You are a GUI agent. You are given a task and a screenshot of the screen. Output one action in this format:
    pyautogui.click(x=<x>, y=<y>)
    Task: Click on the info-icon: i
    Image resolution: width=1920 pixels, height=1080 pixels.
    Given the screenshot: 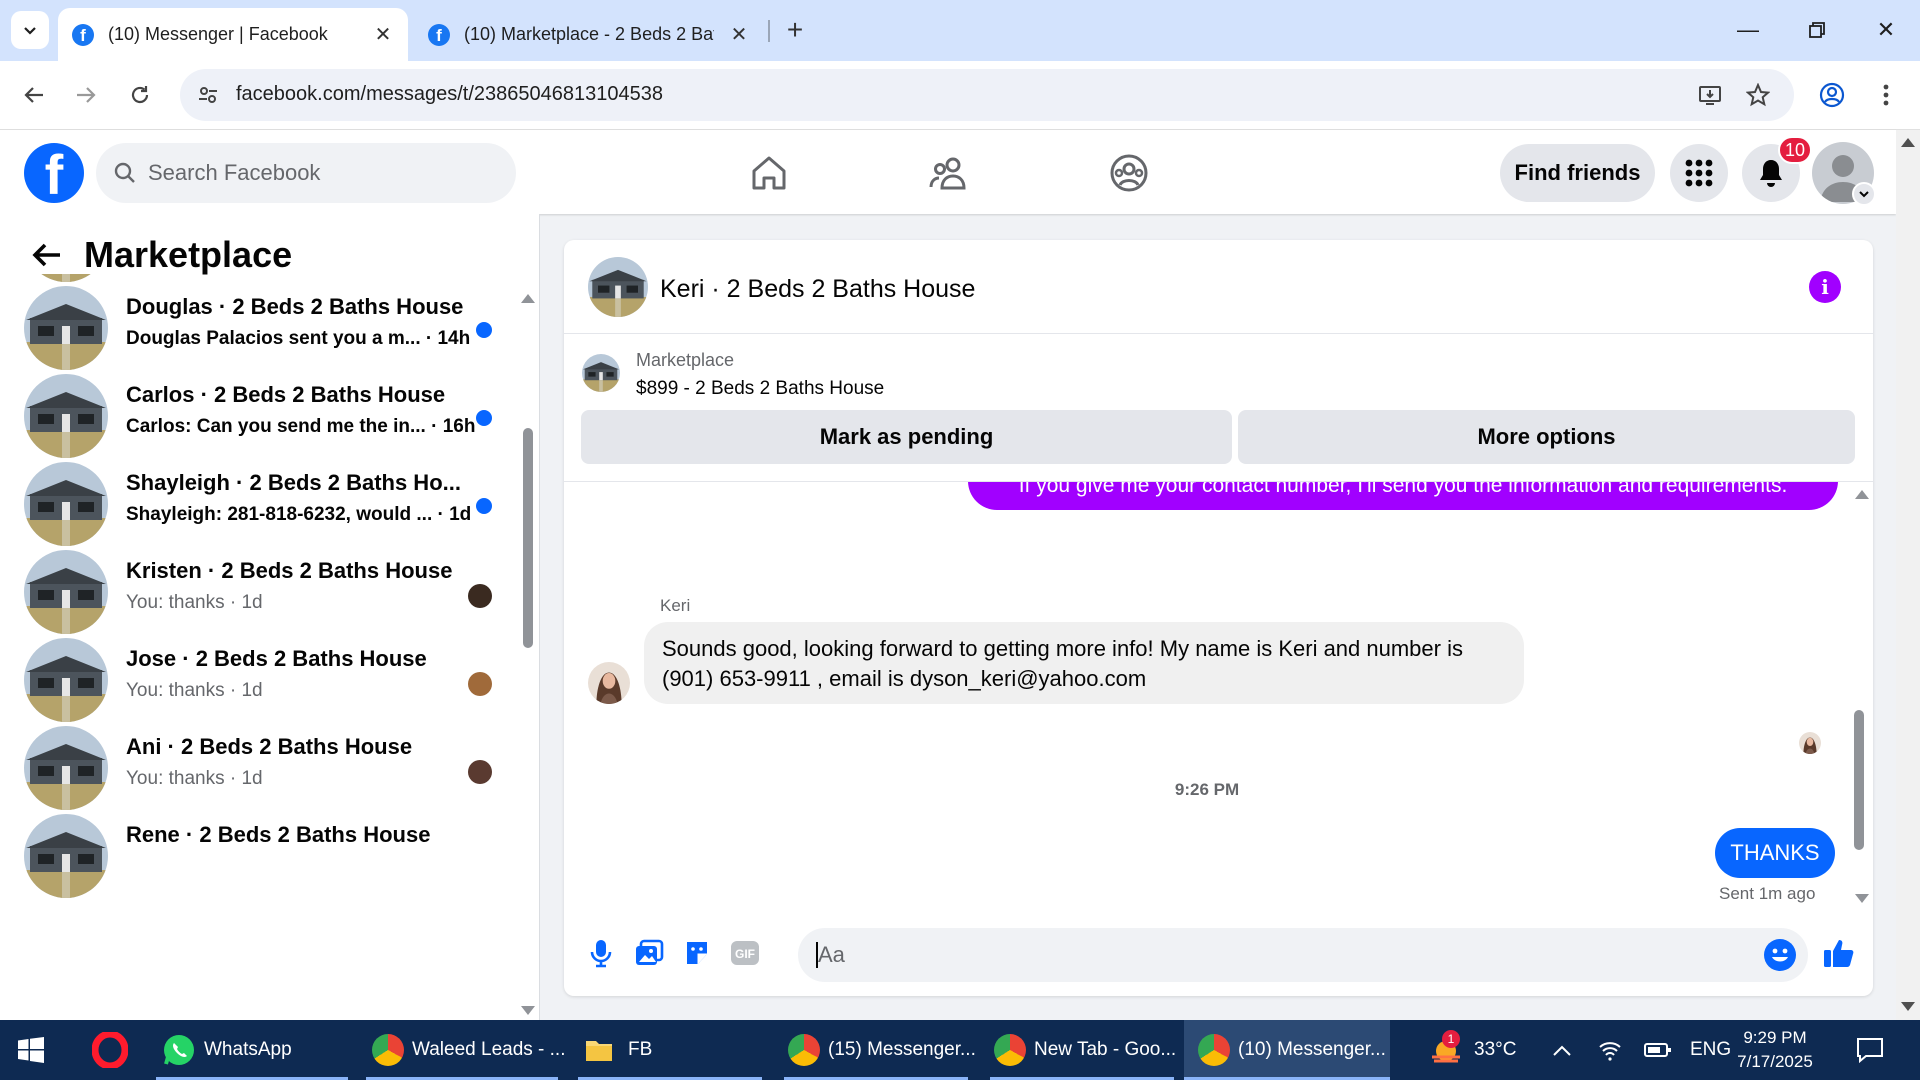 What is the action you would take?
    pyautogui.click(x=1825, y=287)
    